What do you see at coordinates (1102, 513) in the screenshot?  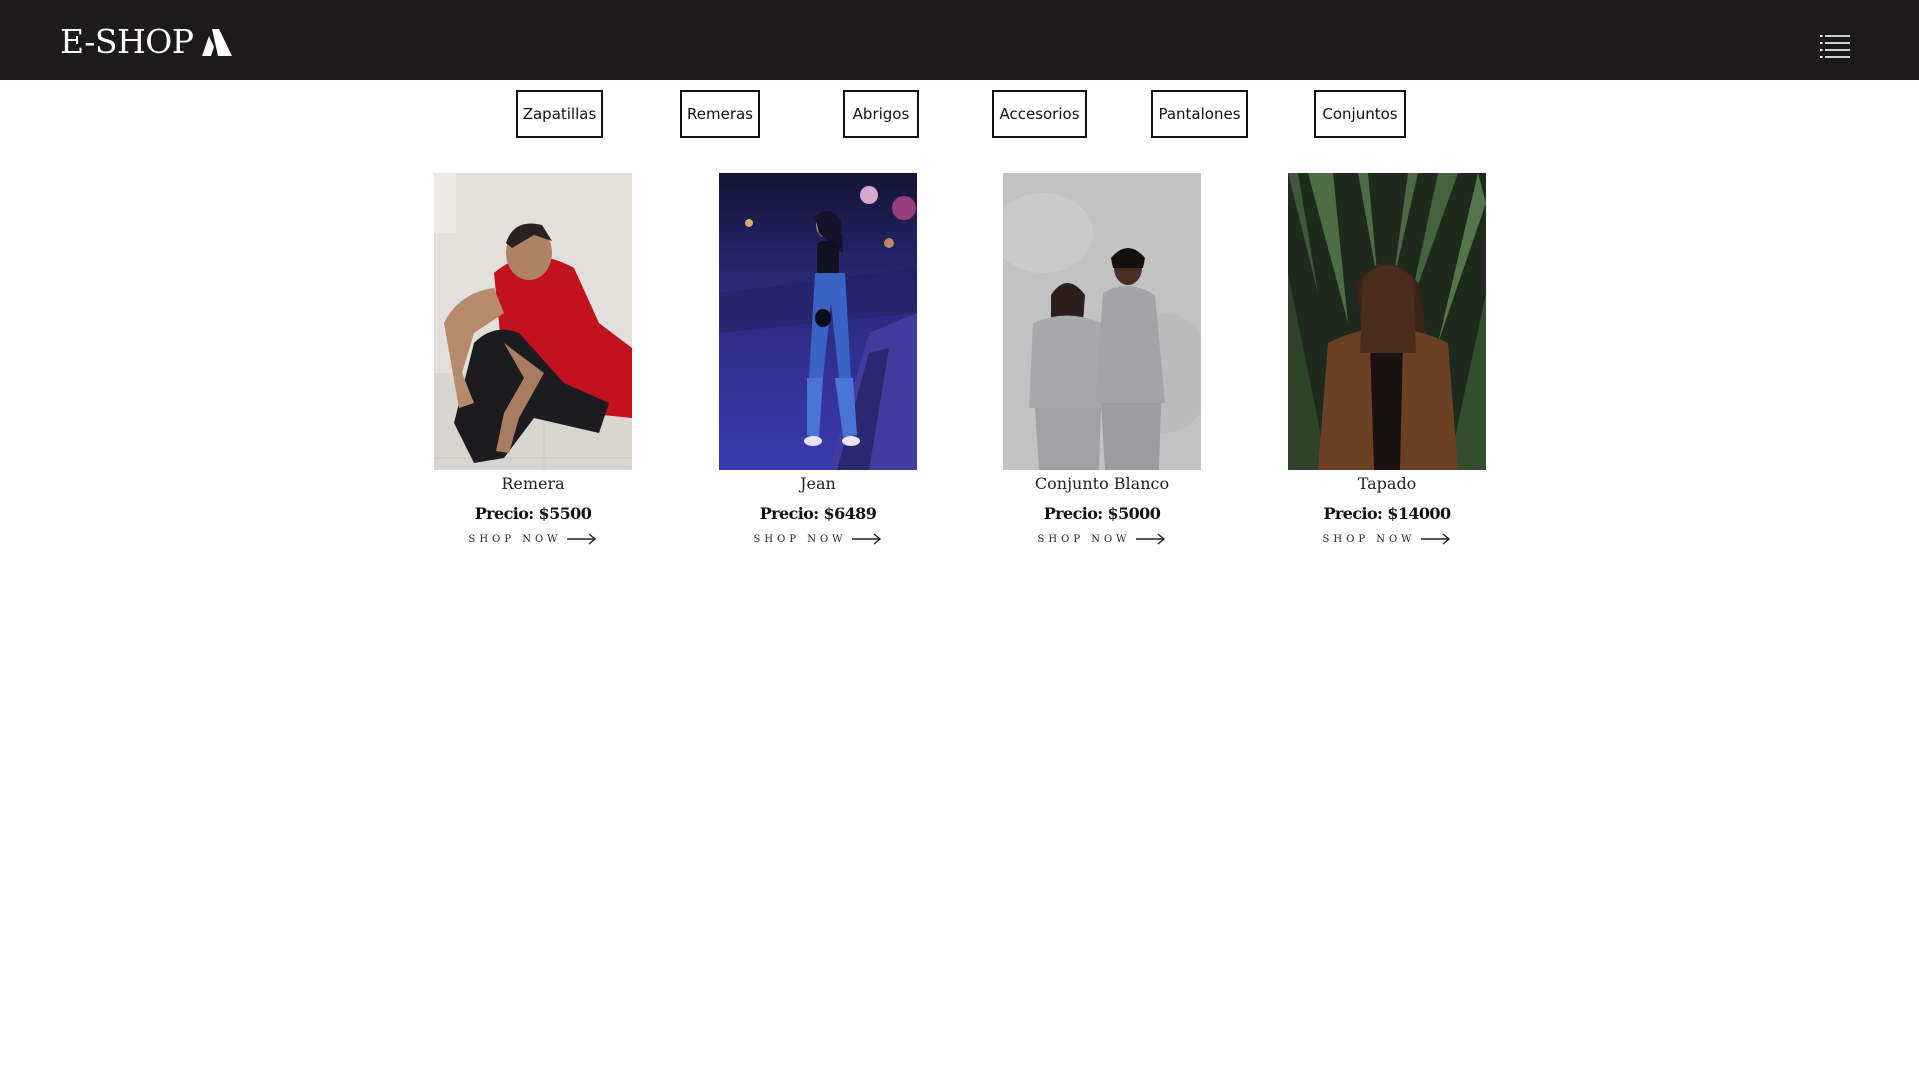 I see `product-price: Precio: $5000` at bounding box center [1102, 513].